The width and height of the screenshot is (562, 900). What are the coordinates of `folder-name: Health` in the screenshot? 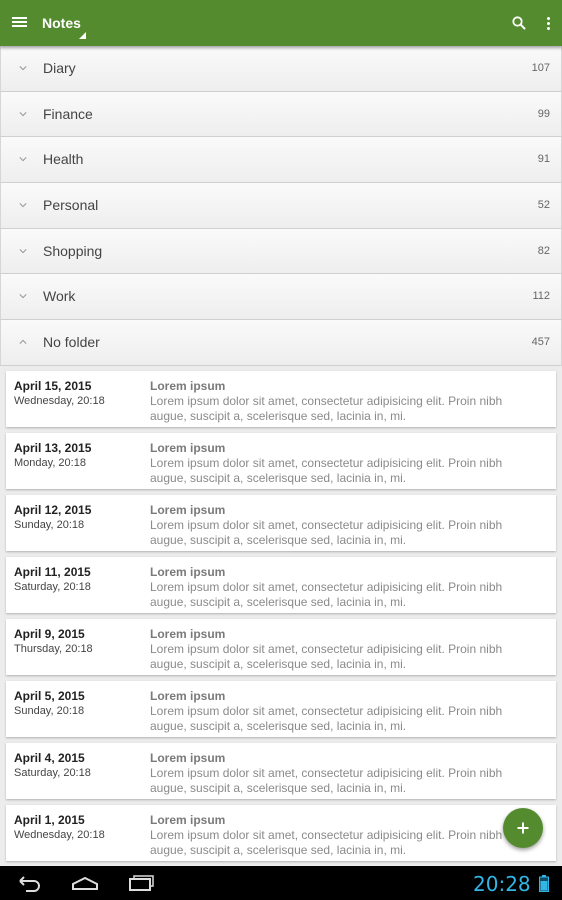 It's located at (63, 159).